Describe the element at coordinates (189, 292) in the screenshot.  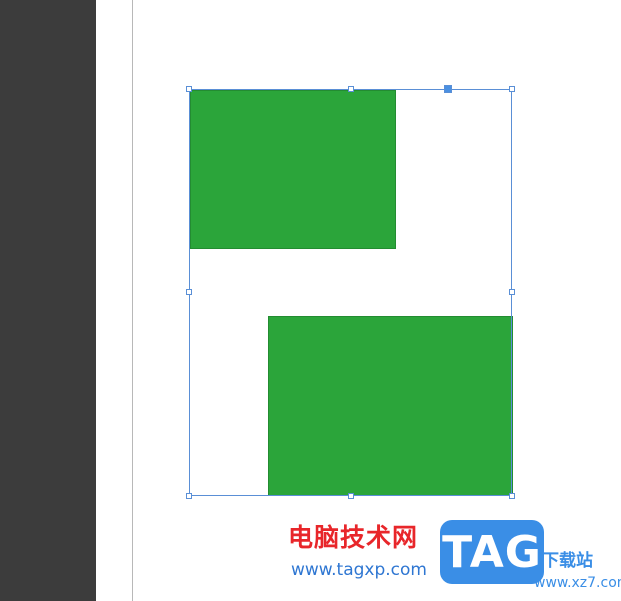
I see `resize-handle-middle-left` at that location.